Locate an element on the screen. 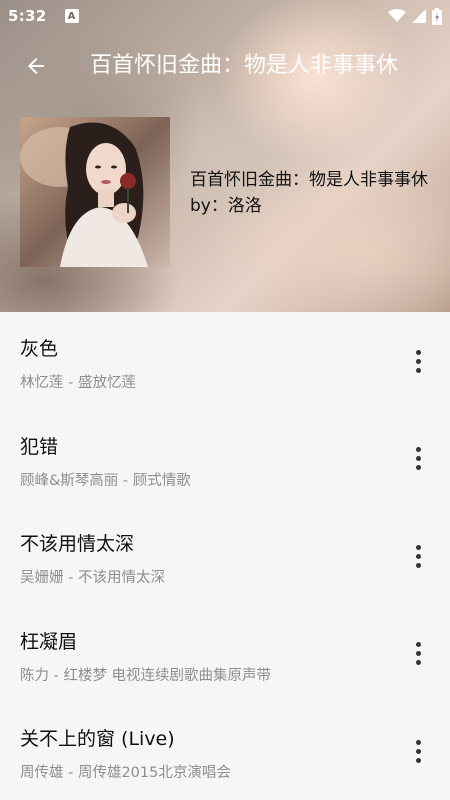  status-icons is located at coordinates (415, 16).